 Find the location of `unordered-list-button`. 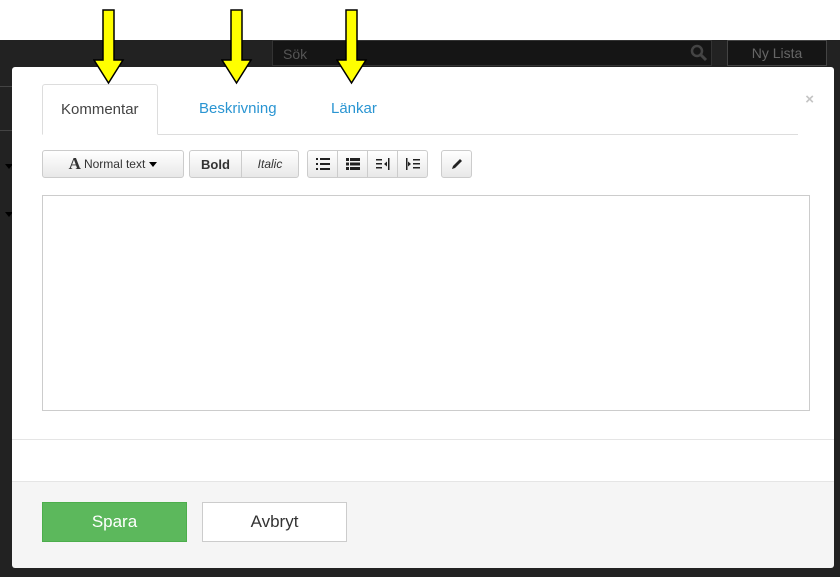

unordered-list-button is located at coordinates (322, 164).